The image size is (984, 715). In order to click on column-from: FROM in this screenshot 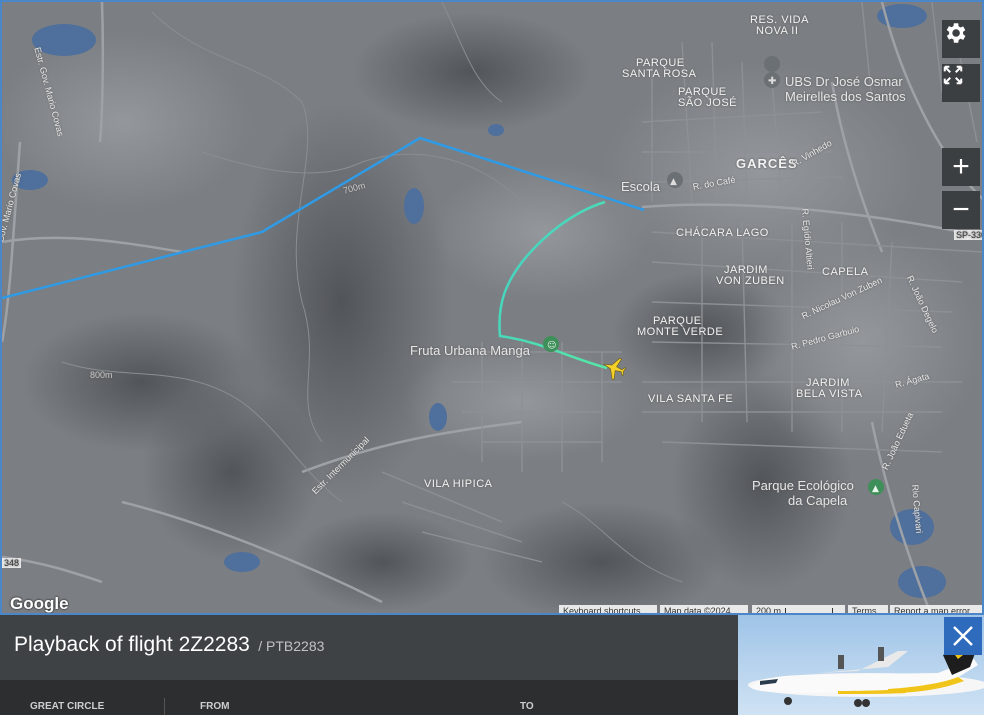, I will do `click(215, 706)`.